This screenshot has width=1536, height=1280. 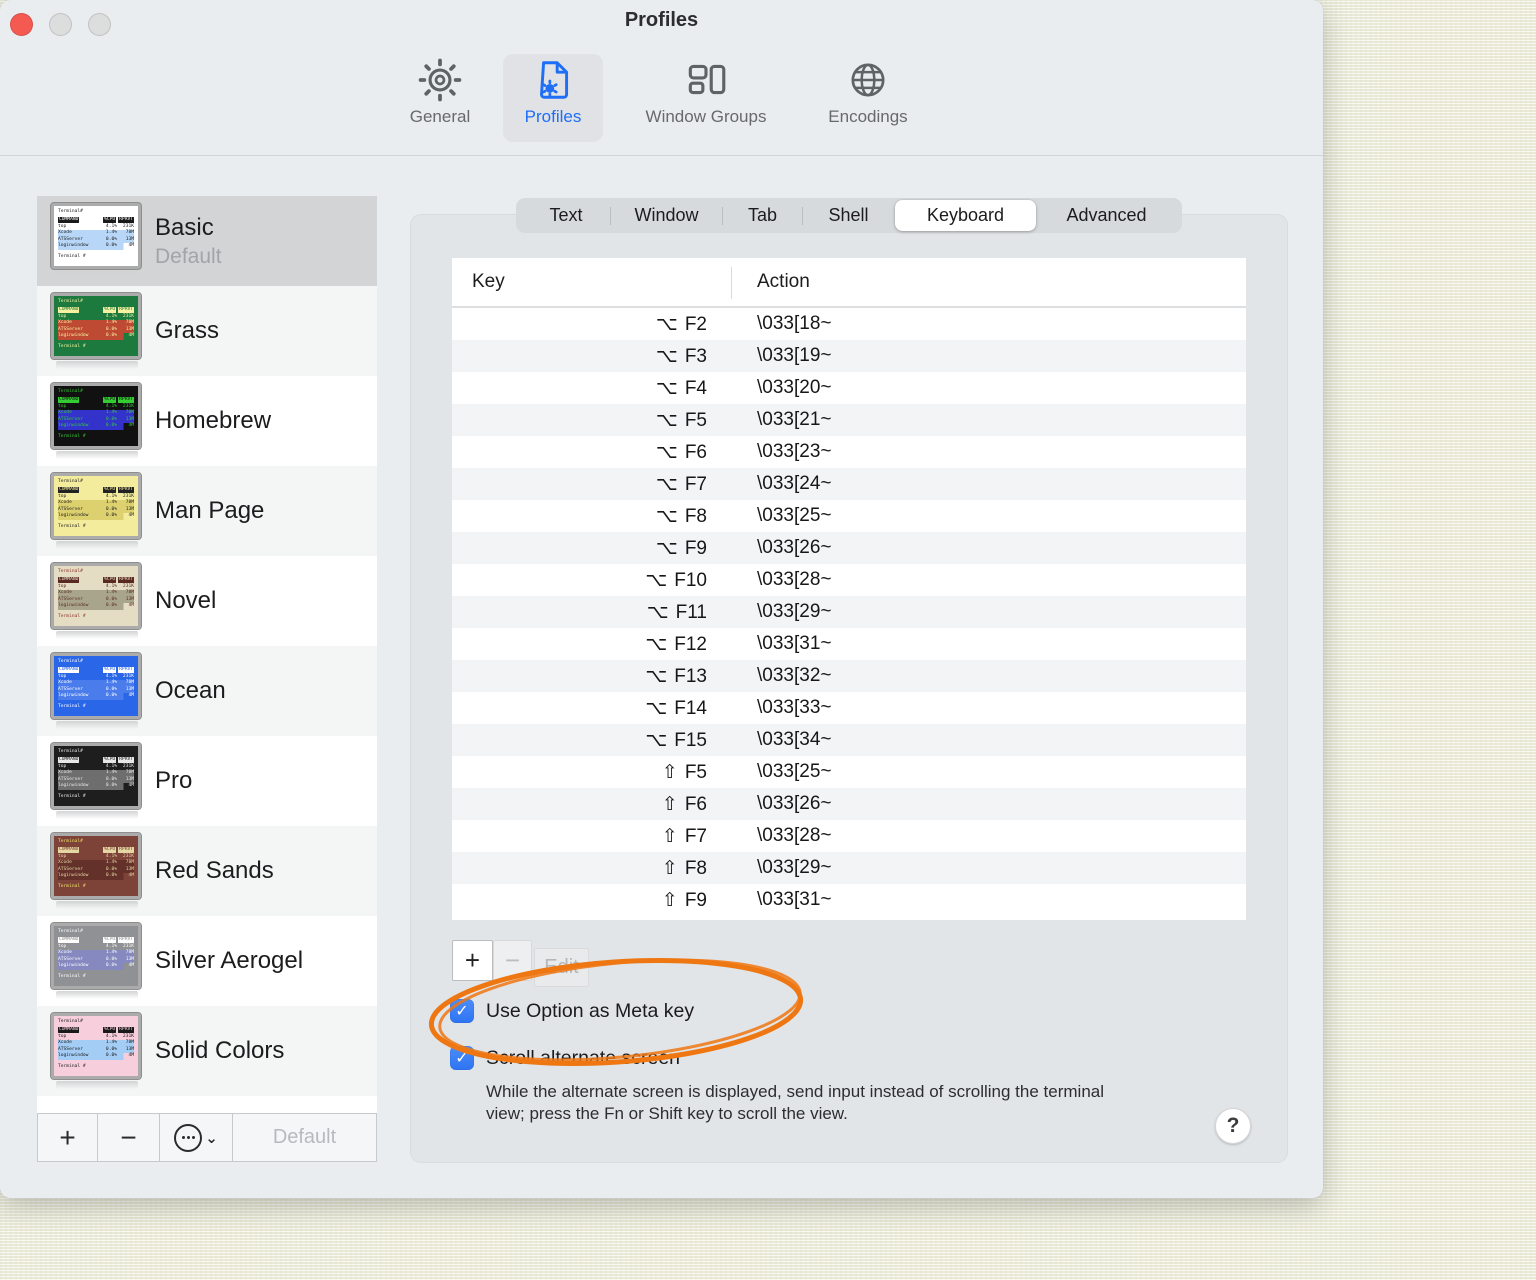 I want to click on profile-name: Man Page, so click(x=210, y=510).